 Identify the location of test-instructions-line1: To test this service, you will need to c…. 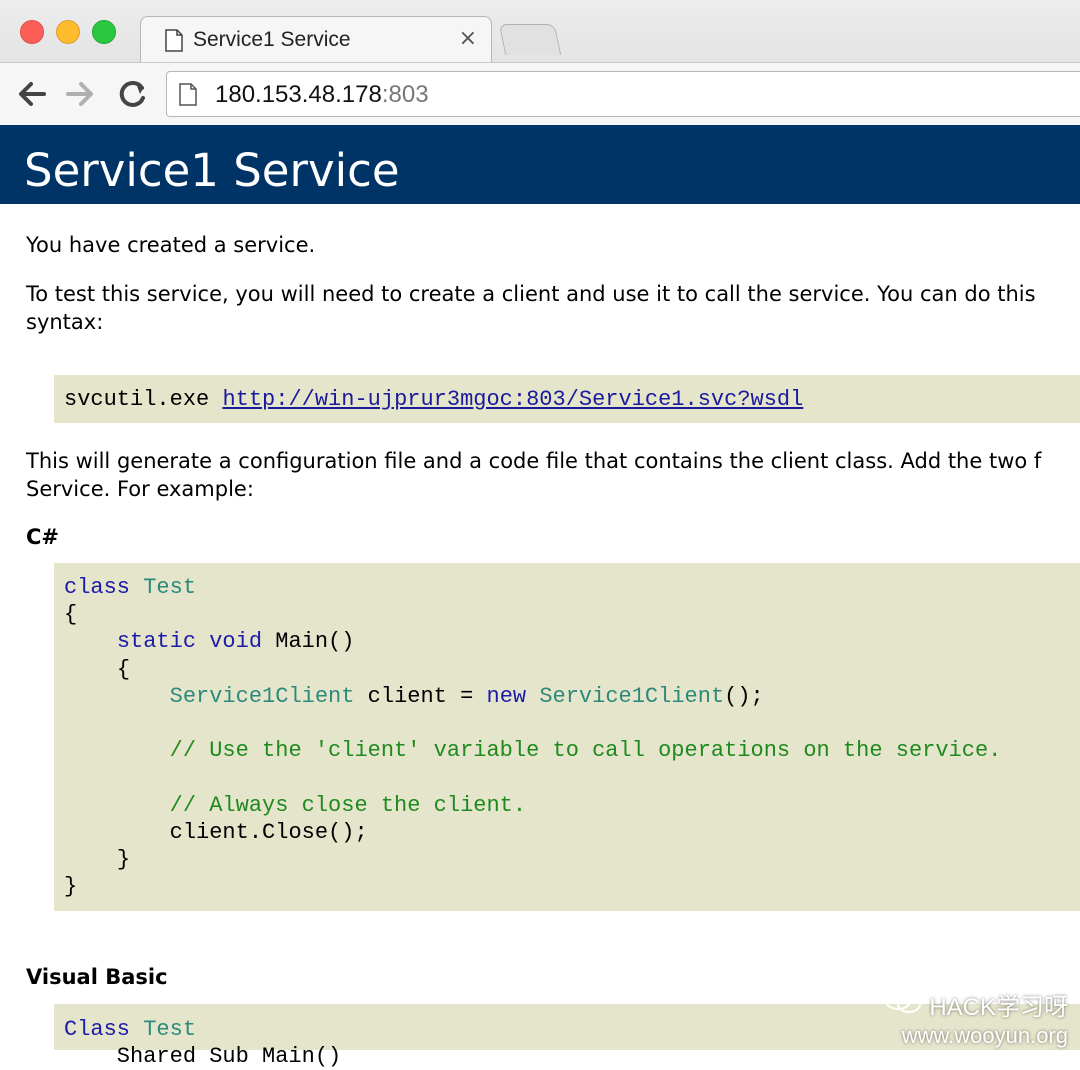
(531, 294).